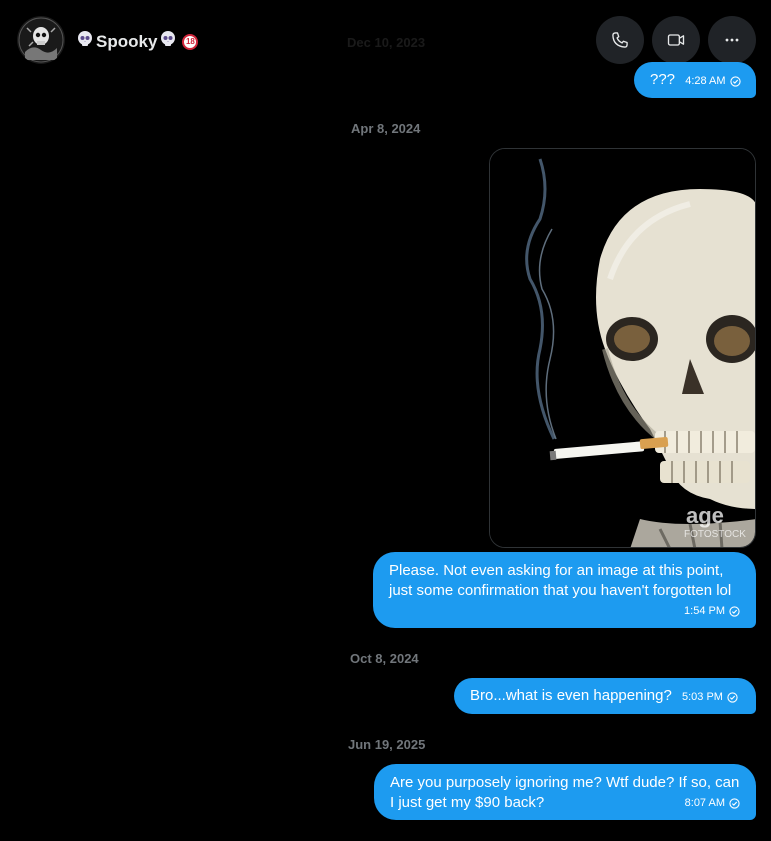  Describe the element at coordinates (704, 803) in the screenshot. I see `message-time: 8:07 AM` at that location.